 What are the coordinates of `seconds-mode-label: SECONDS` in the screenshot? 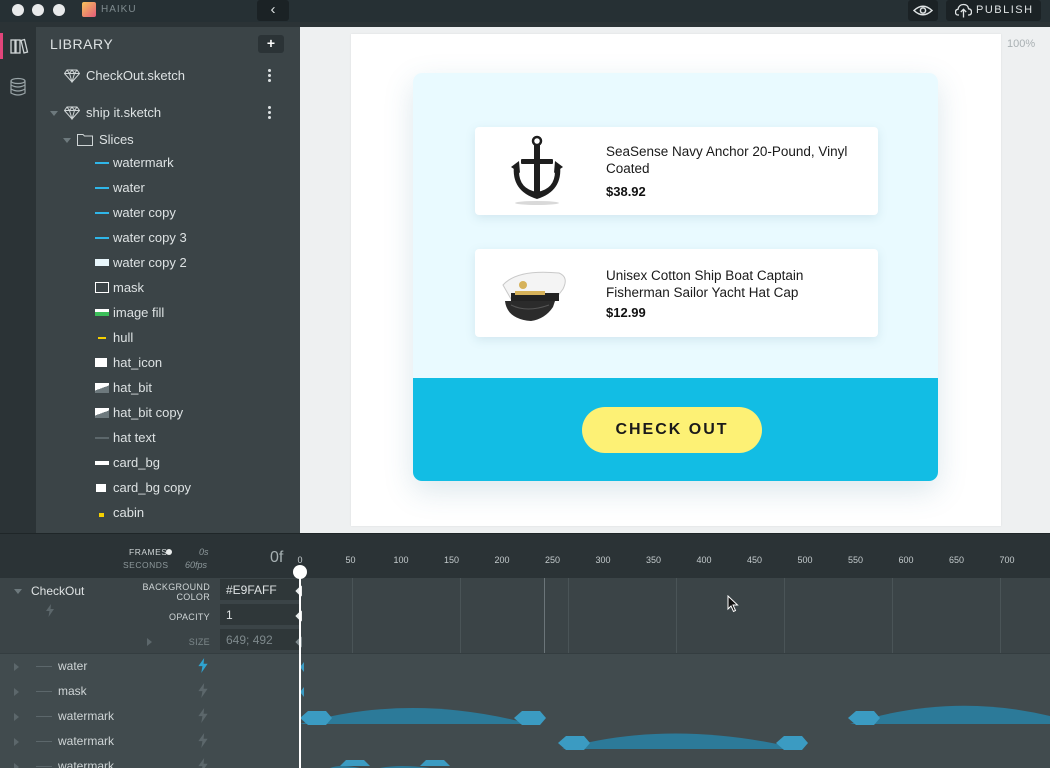 It's located at (146, 565).